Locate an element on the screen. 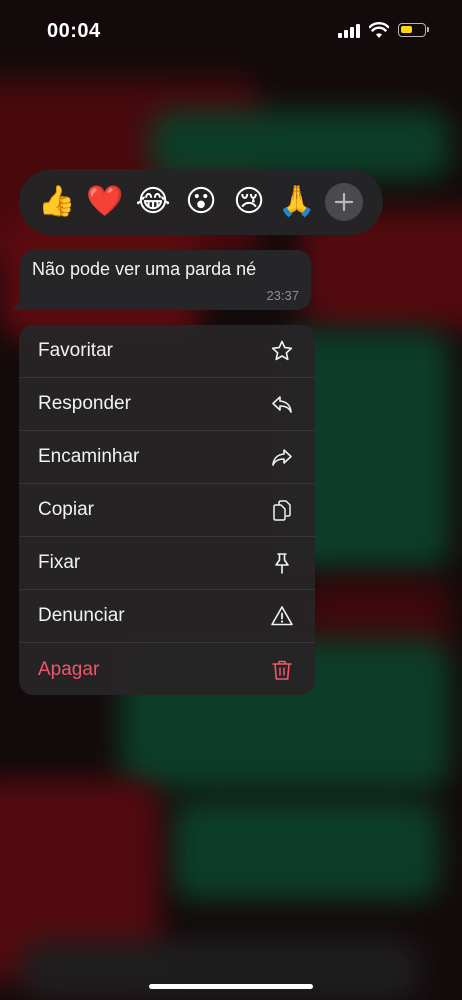  menu-item-label: Favoritar is located at coordinates (75, 350).